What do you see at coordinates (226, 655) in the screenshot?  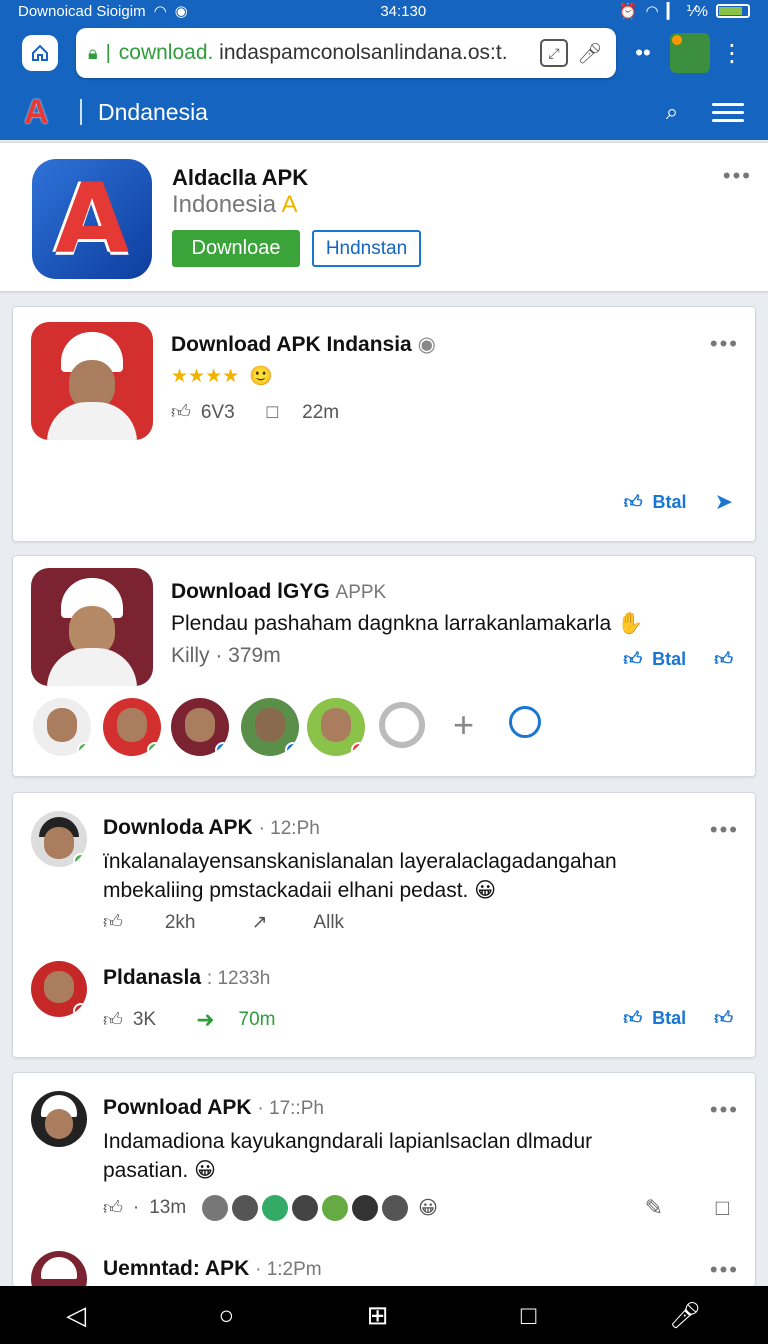 I see `post-meta: Killy · 379m` at bounding box center [226, 655].